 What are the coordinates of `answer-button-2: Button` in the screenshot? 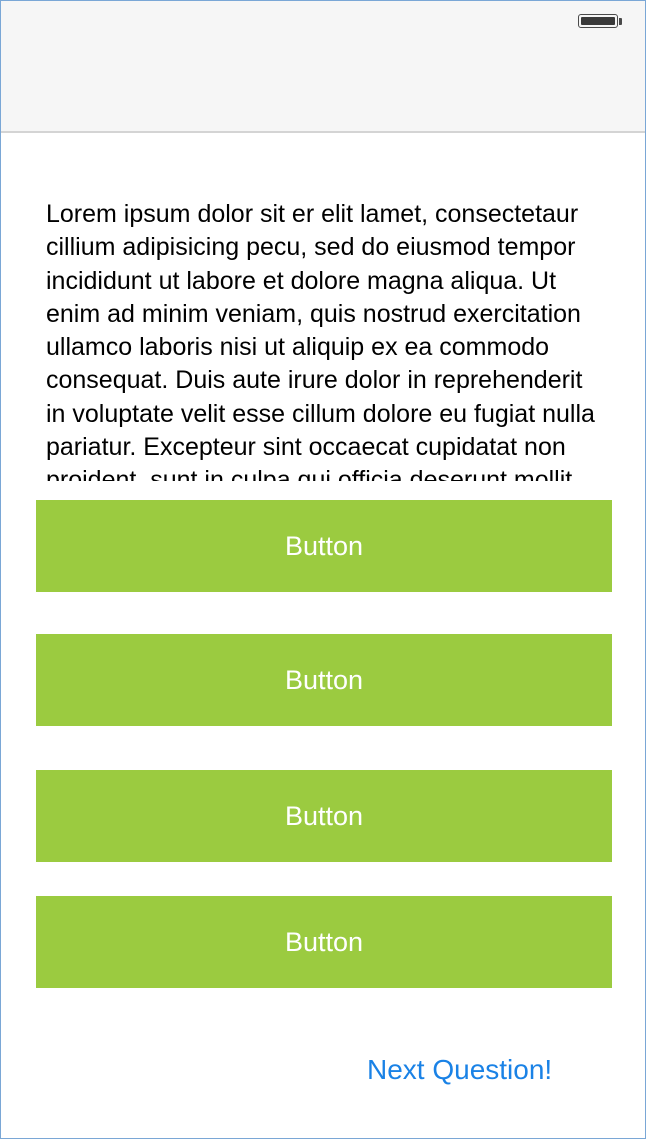 It's located at (324, 680).